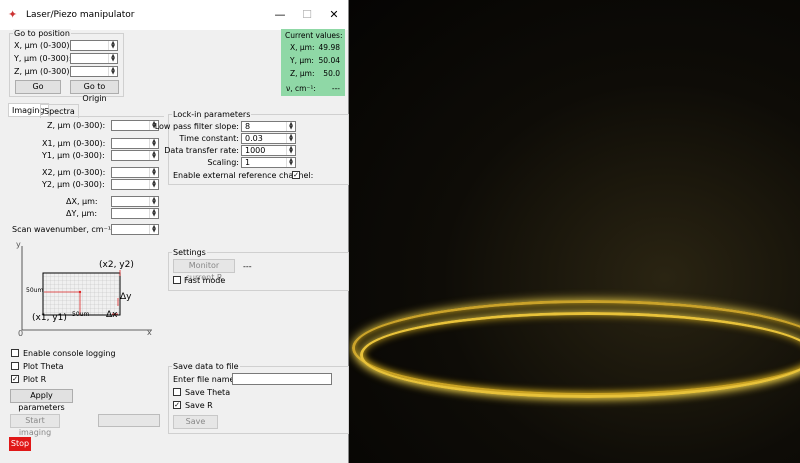 This screenshot has width=800, height=463. Describe the element at coordinates (76, 125) in the screenshot. I see `img-z-label: Z, µm (0-300):` at that location.